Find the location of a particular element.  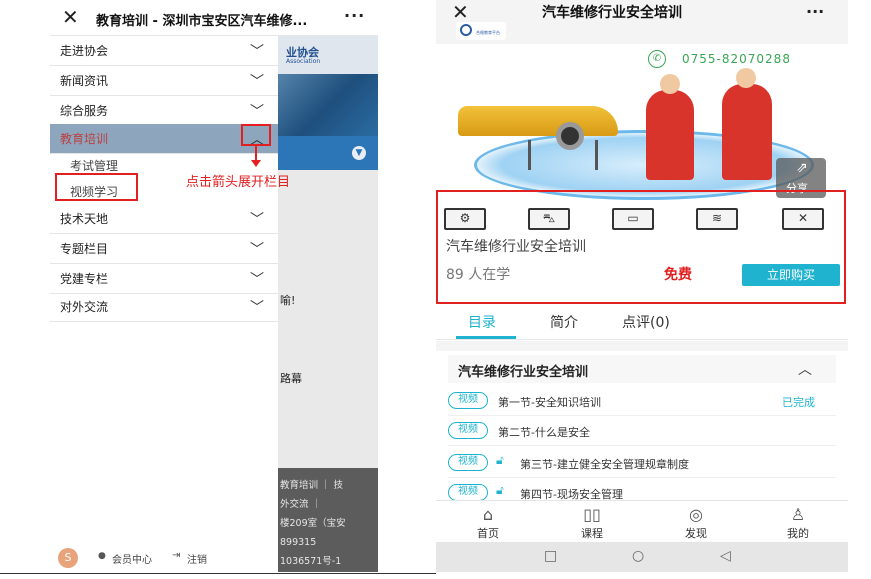

lesson-status: 已完成 is located at coordinates (798, 402).